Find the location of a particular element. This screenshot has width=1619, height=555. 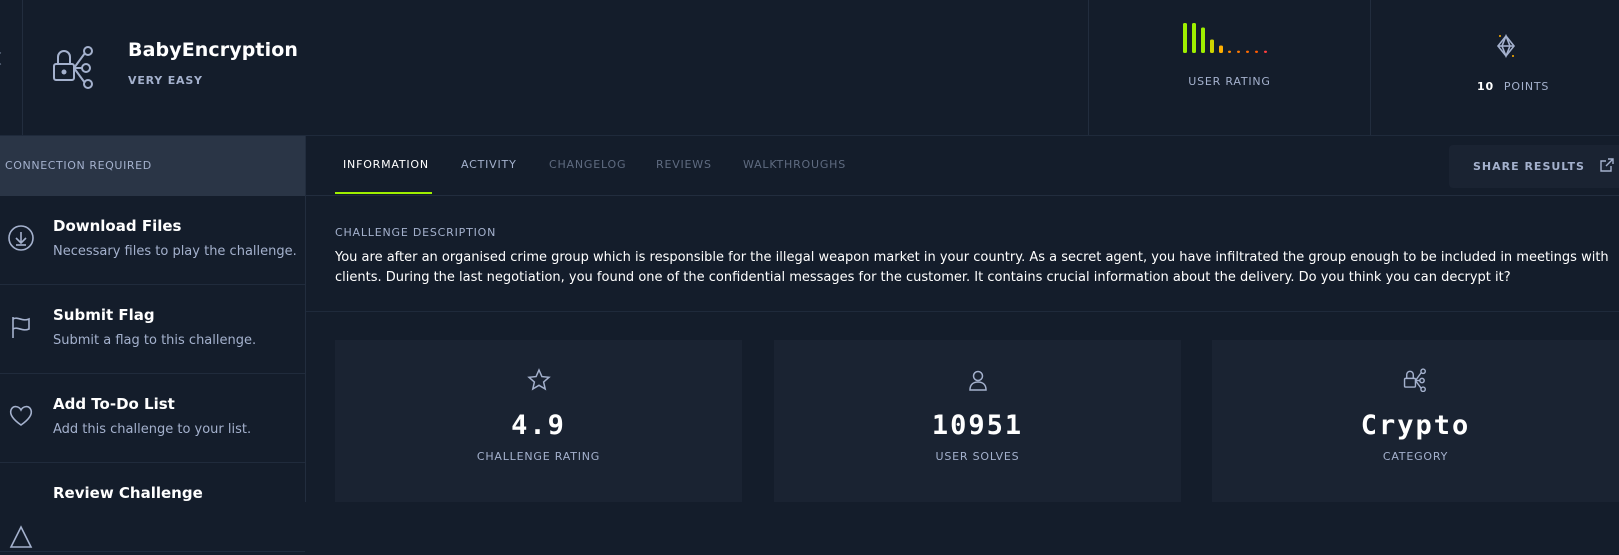

sidebar-item-title: Review Challenge is located at coordinates (128, 493).